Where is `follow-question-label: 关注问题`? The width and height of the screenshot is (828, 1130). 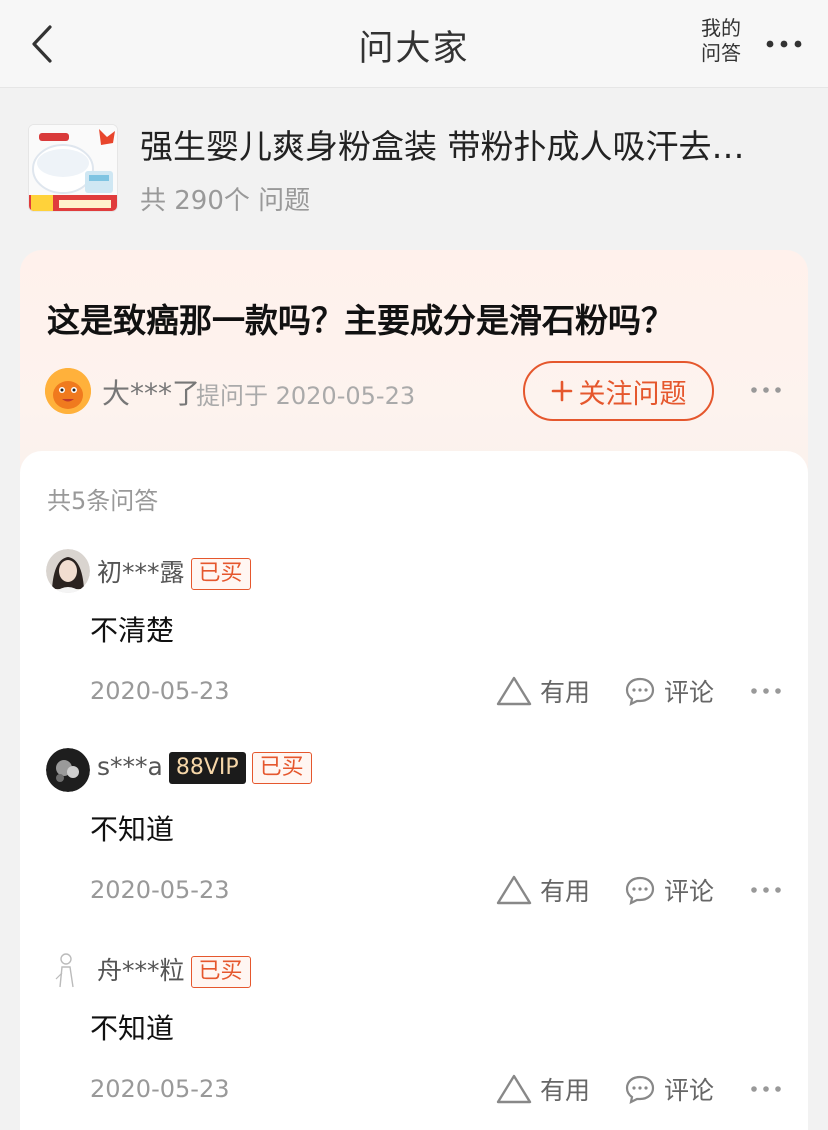 follow-question-label: 关注问题 is located at coordinates (632, 394).